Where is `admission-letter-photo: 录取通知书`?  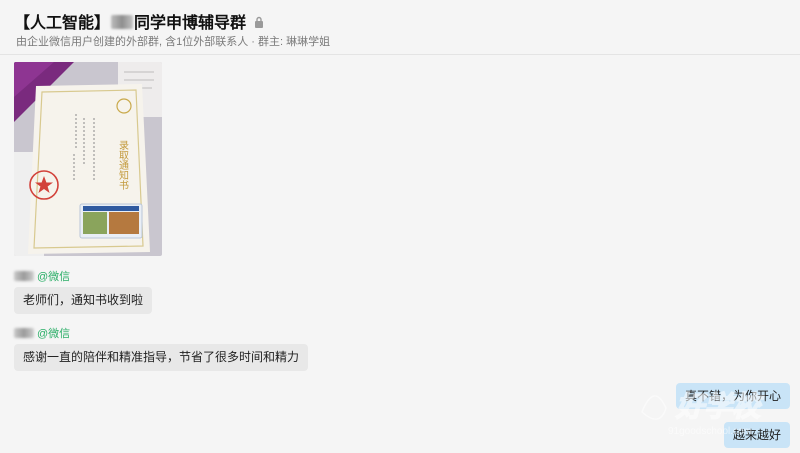 admission-letter-photo: 录取通知书 is located at coordinates (88, 159).